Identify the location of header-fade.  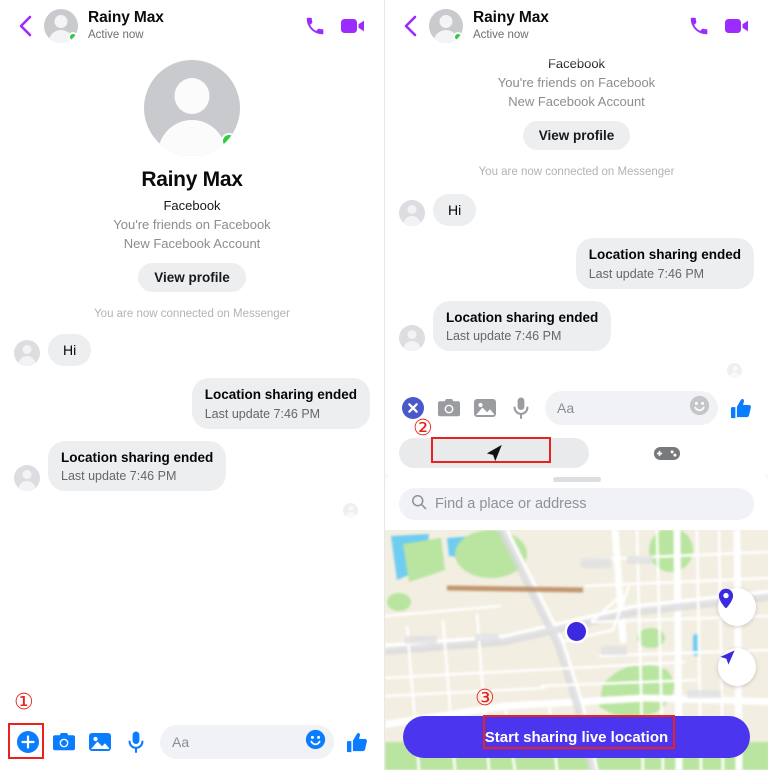
(576, 59).